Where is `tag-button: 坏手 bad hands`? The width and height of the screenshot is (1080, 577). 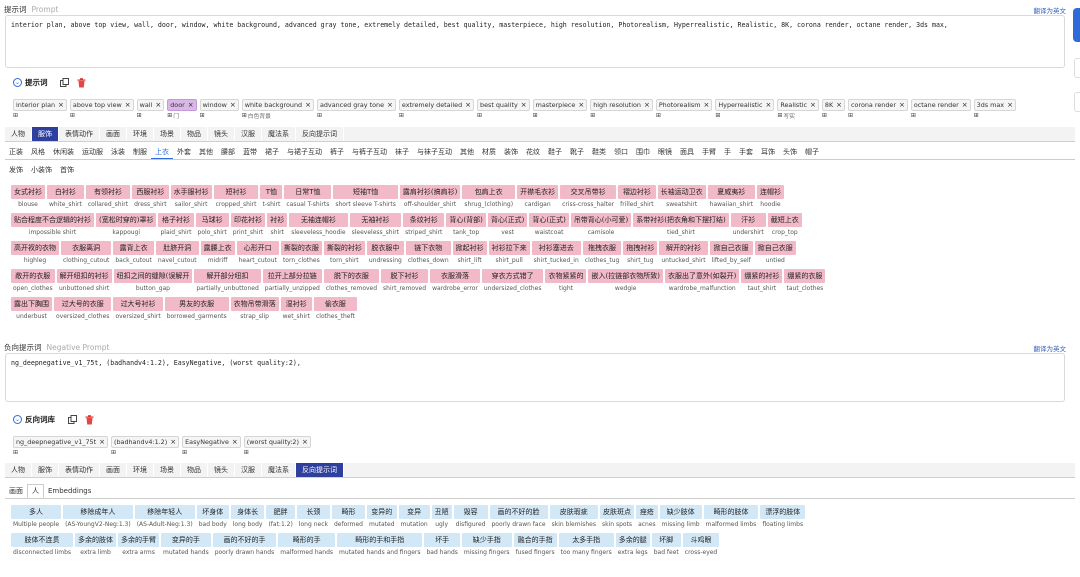 tag-button: 坏手 bad hands is located at coordinates (442, 545).